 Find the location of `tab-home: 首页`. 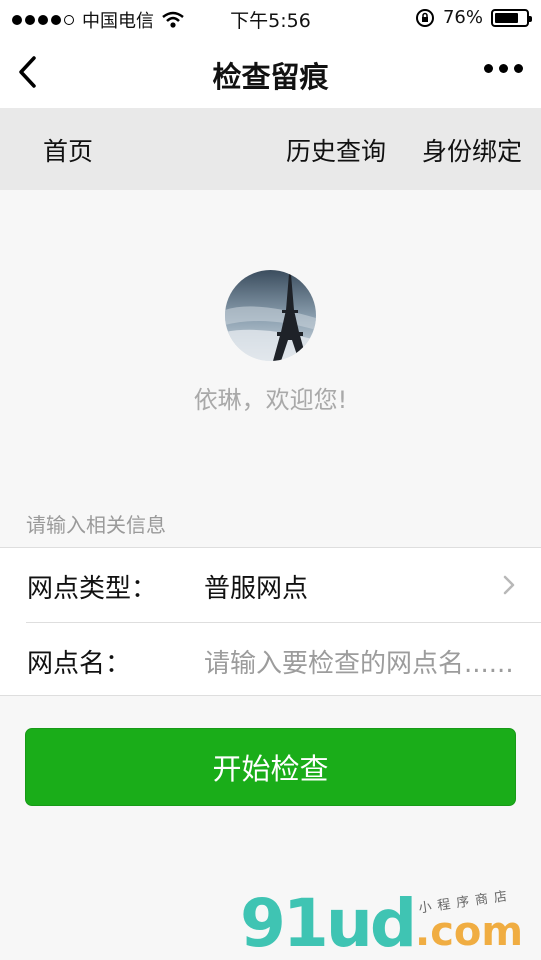

tab-home: 首页 is located at coordinates (68, 150).